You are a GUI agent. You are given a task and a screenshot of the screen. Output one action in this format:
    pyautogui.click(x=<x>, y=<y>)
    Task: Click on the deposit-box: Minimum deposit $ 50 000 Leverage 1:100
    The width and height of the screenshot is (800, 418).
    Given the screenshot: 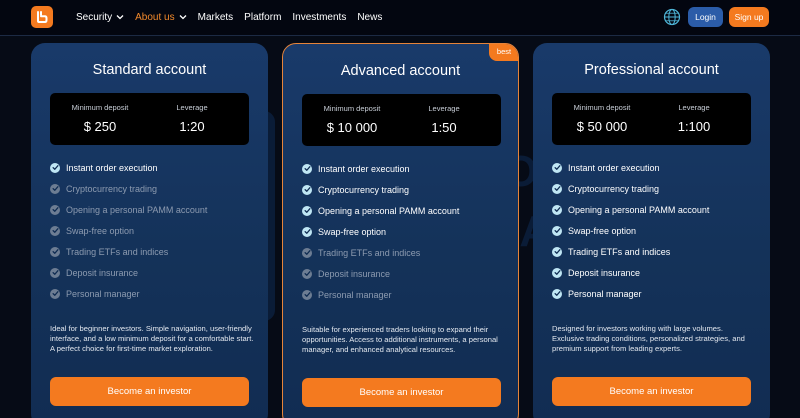 What is the action you would take?
    pyautogui.click(x=651, y=119)
    